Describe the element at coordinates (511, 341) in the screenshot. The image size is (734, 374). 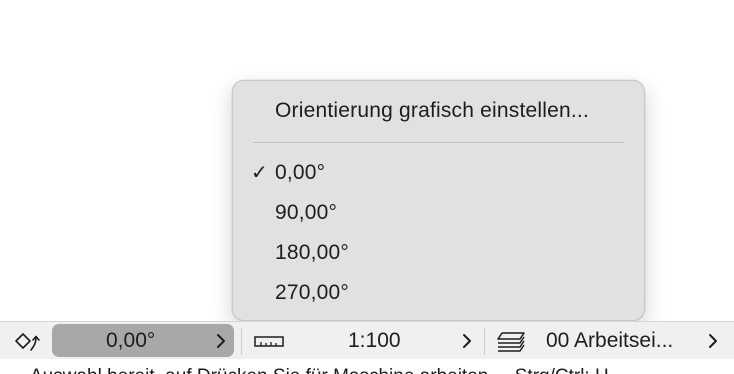
I see `layers-icon` at that location.